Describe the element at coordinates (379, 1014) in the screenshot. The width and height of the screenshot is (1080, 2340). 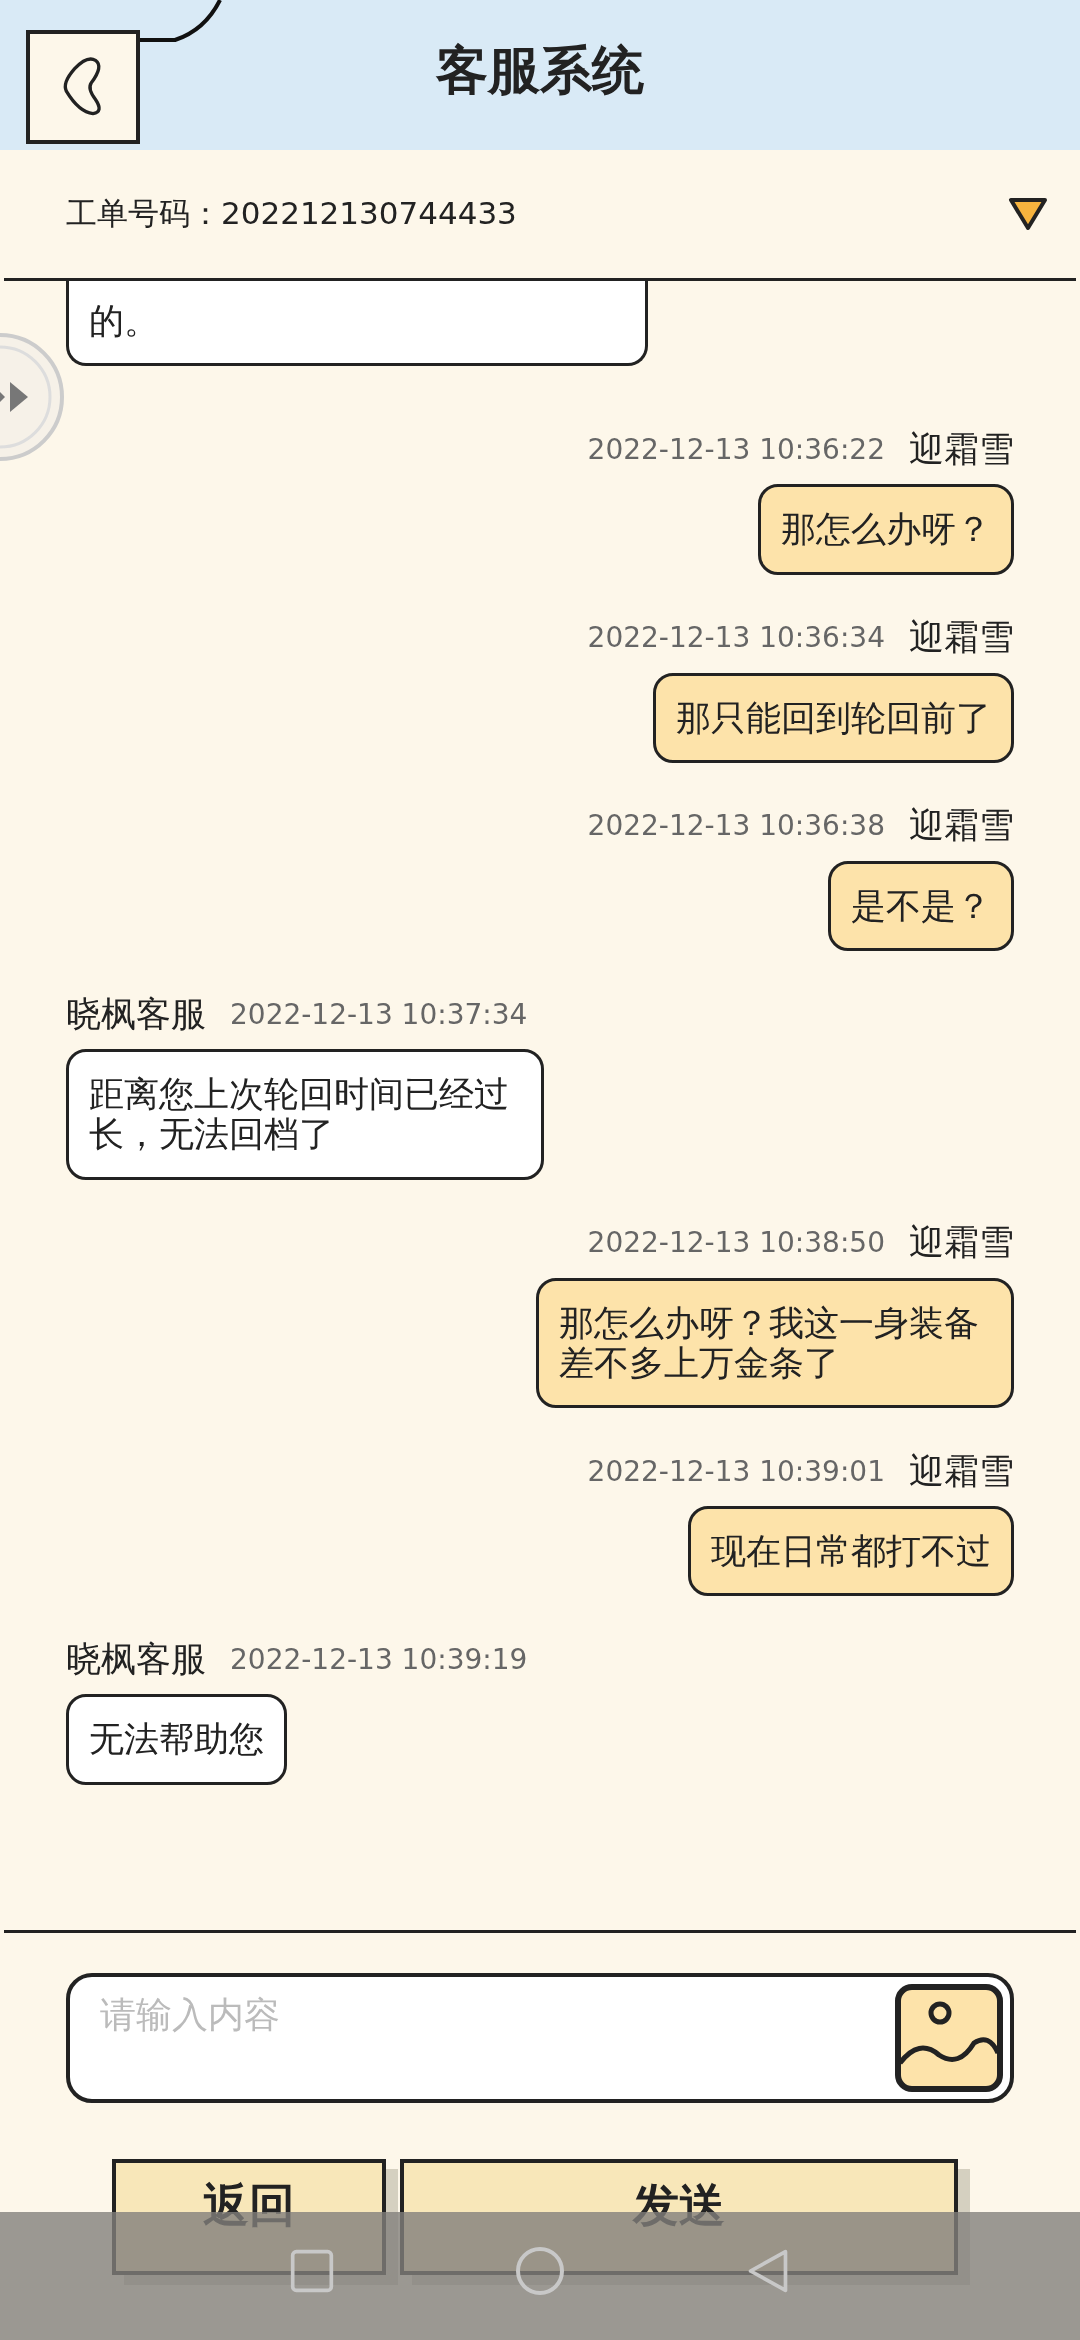
I see `message-time: 2022-12-13 10:37:34` at that location.